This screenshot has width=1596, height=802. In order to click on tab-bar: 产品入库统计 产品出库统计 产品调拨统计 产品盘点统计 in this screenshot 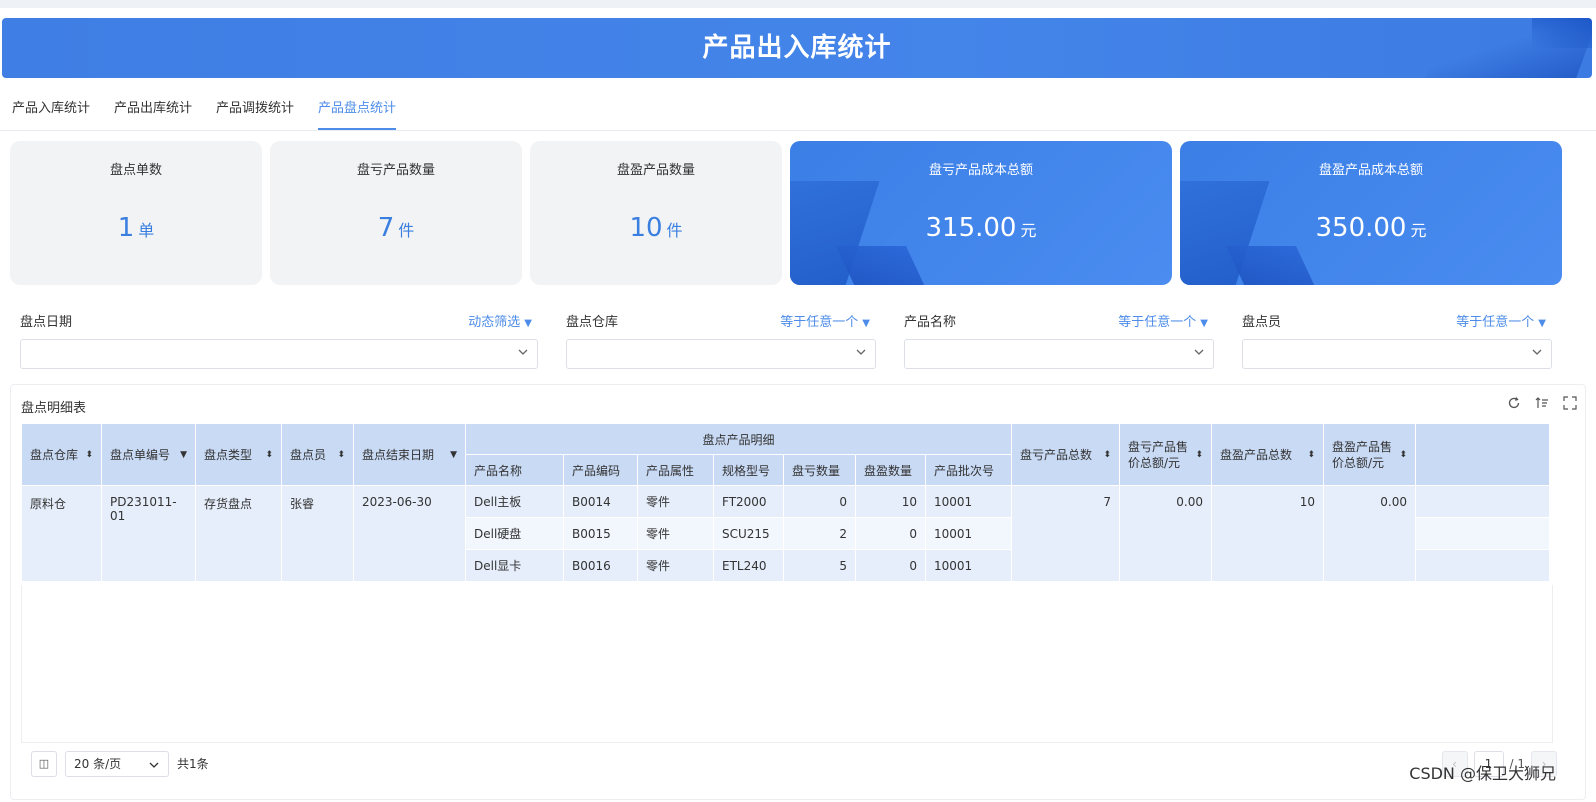, I will do `click(204, 113)`.